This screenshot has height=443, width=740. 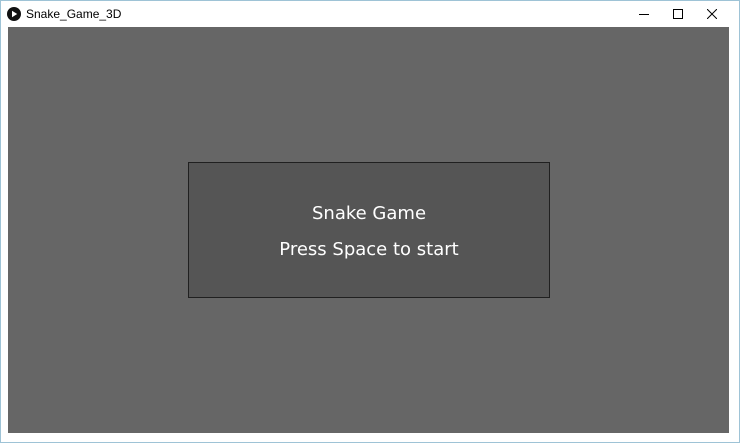 What do you see at coordinates (369, 249) in the screenshot?
I see `start-prompt: Press Space to start` at bounding box center [369, 249].